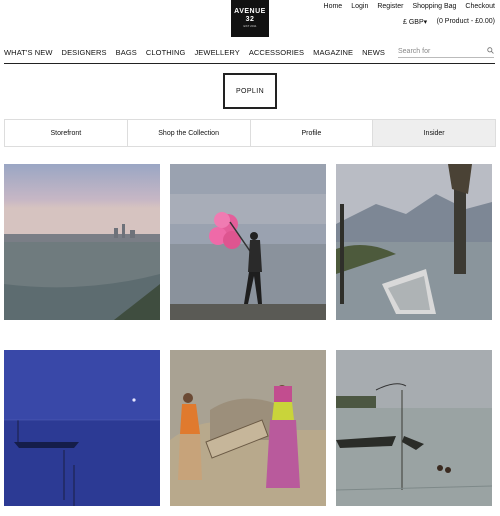  I want to click on nav-jewellery: JEWELLERY, so click(216, 52).